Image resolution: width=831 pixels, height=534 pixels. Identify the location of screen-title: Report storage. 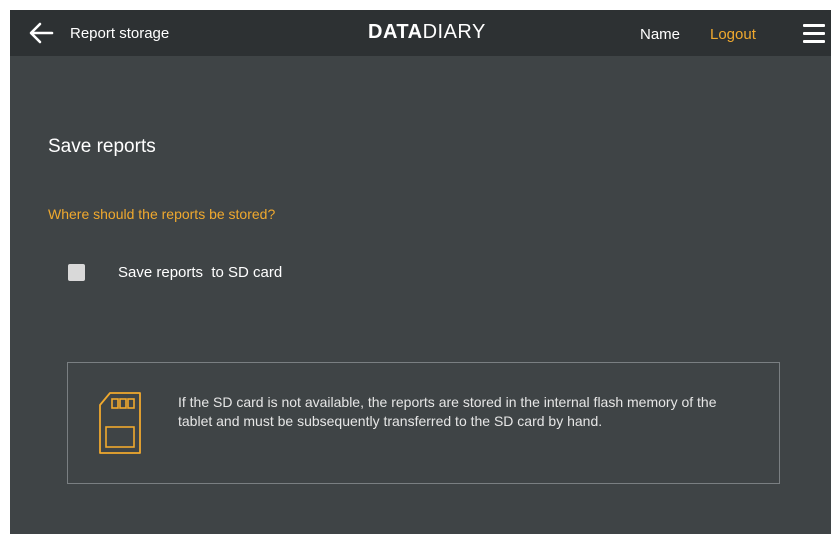
(120, 33).